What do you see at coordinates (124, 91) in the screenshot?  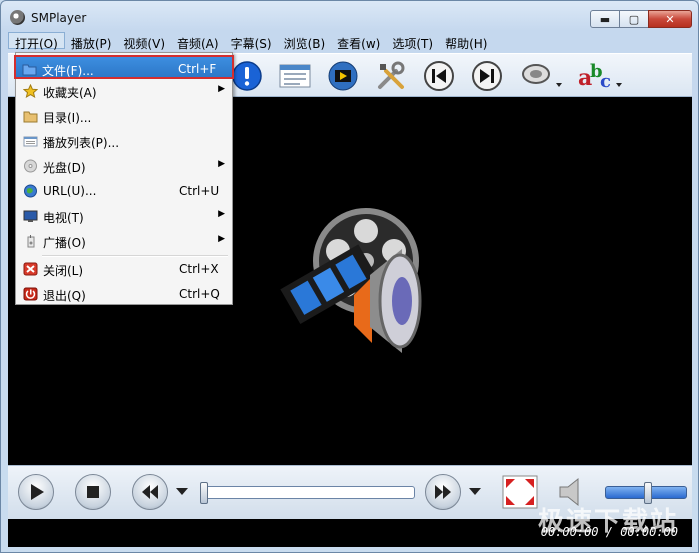 I see `menu-item-favorites: 收藏夹(A) ▶` at bounding box center [124, 91].